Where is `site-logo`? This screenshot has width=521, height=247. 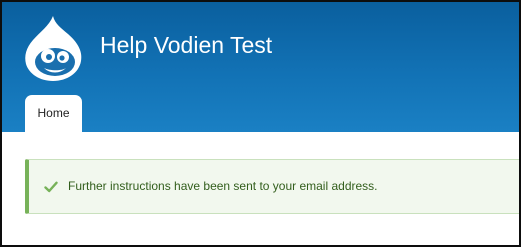
site-logo is located at coordinates (53, 48).